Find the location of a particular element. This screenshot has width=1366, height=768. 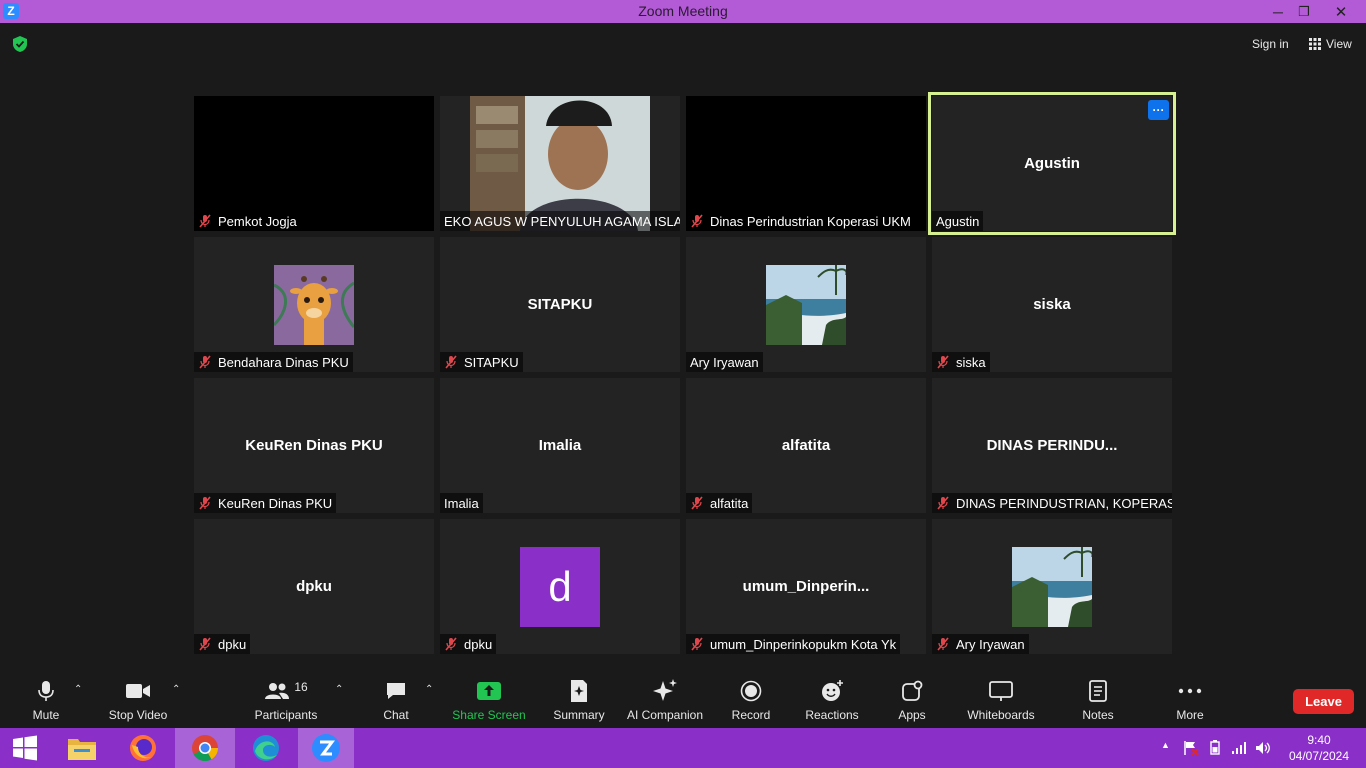

participant-name-label: siska is located at coordinates (961, 362).